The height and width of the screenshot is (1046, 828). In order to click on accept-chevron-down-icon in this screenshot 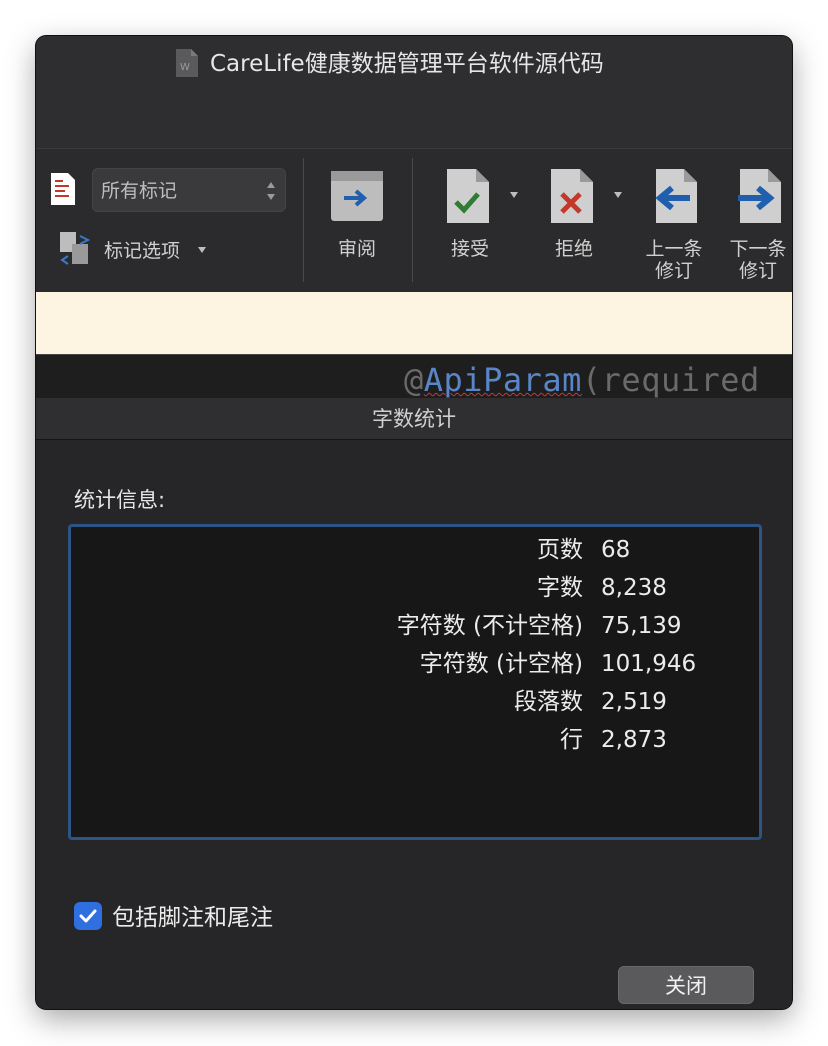, I will do `click(514, 195)`.